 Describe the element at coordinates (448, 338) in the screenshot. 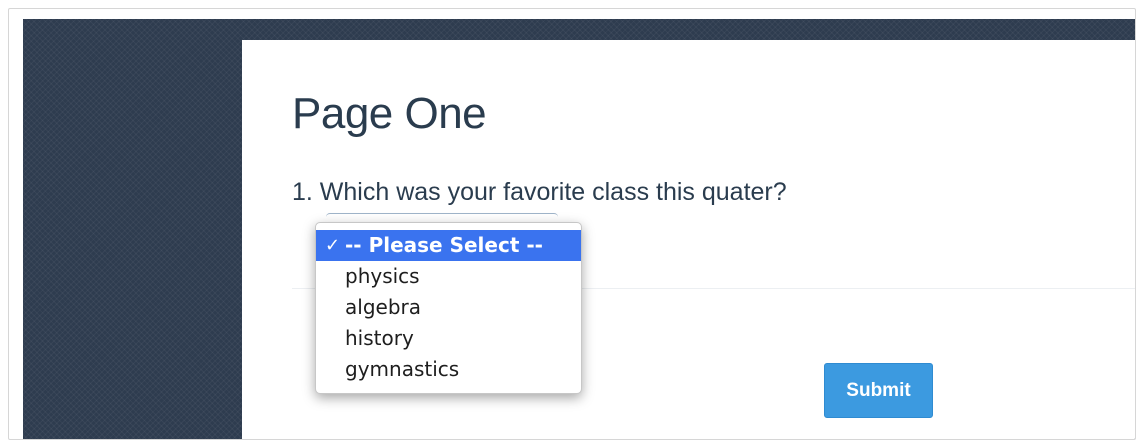

I see `dropdown-option-history: history` at that location.